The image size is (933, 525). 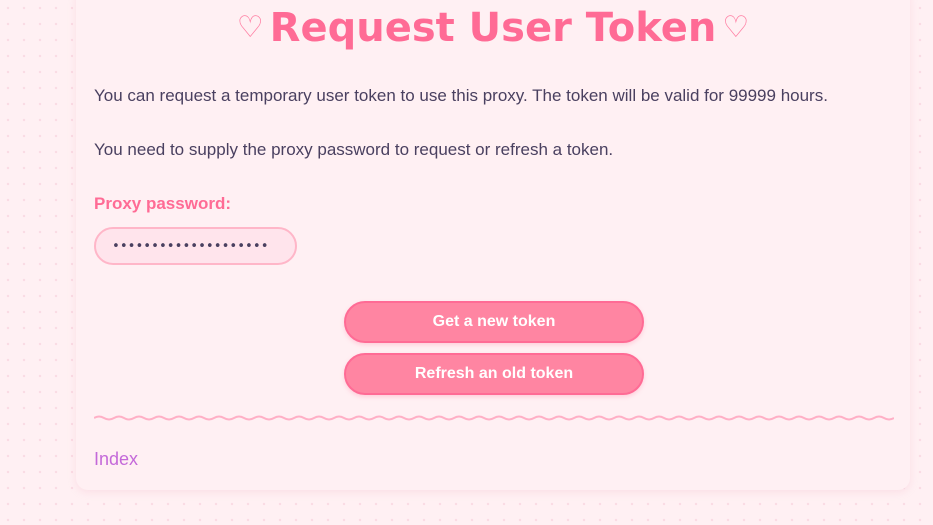 I want to click on proxy-password-input, so click(x=195, y=246).